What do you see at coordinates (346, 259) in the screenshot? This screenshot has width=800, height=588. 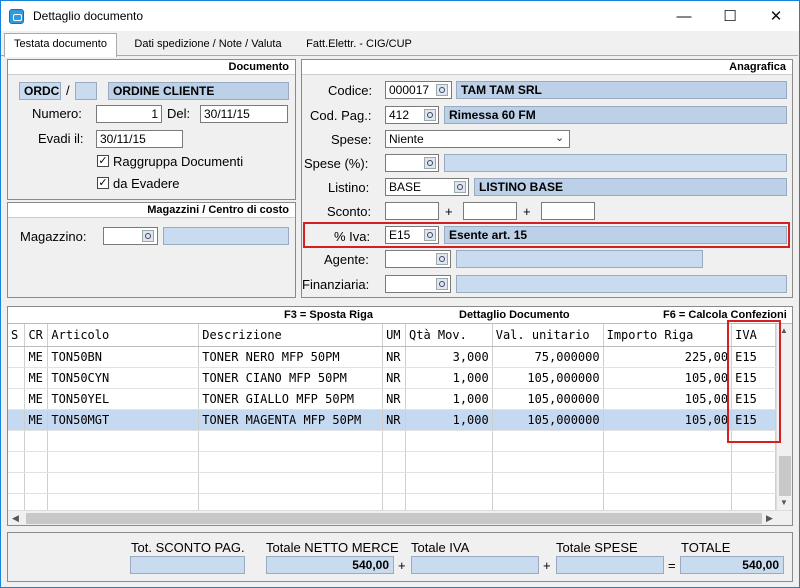 I see `agente-label: Agente:` at bounding box center [346, 259].